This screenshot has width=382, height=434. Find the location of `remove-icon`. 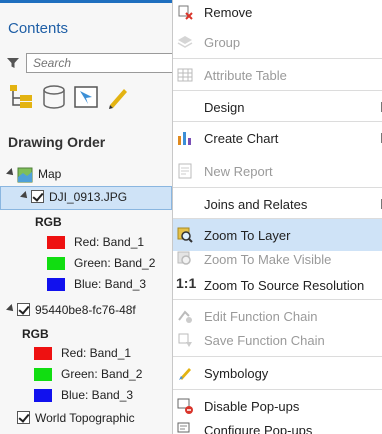

remove-icon is located at coordinates (185, 12).